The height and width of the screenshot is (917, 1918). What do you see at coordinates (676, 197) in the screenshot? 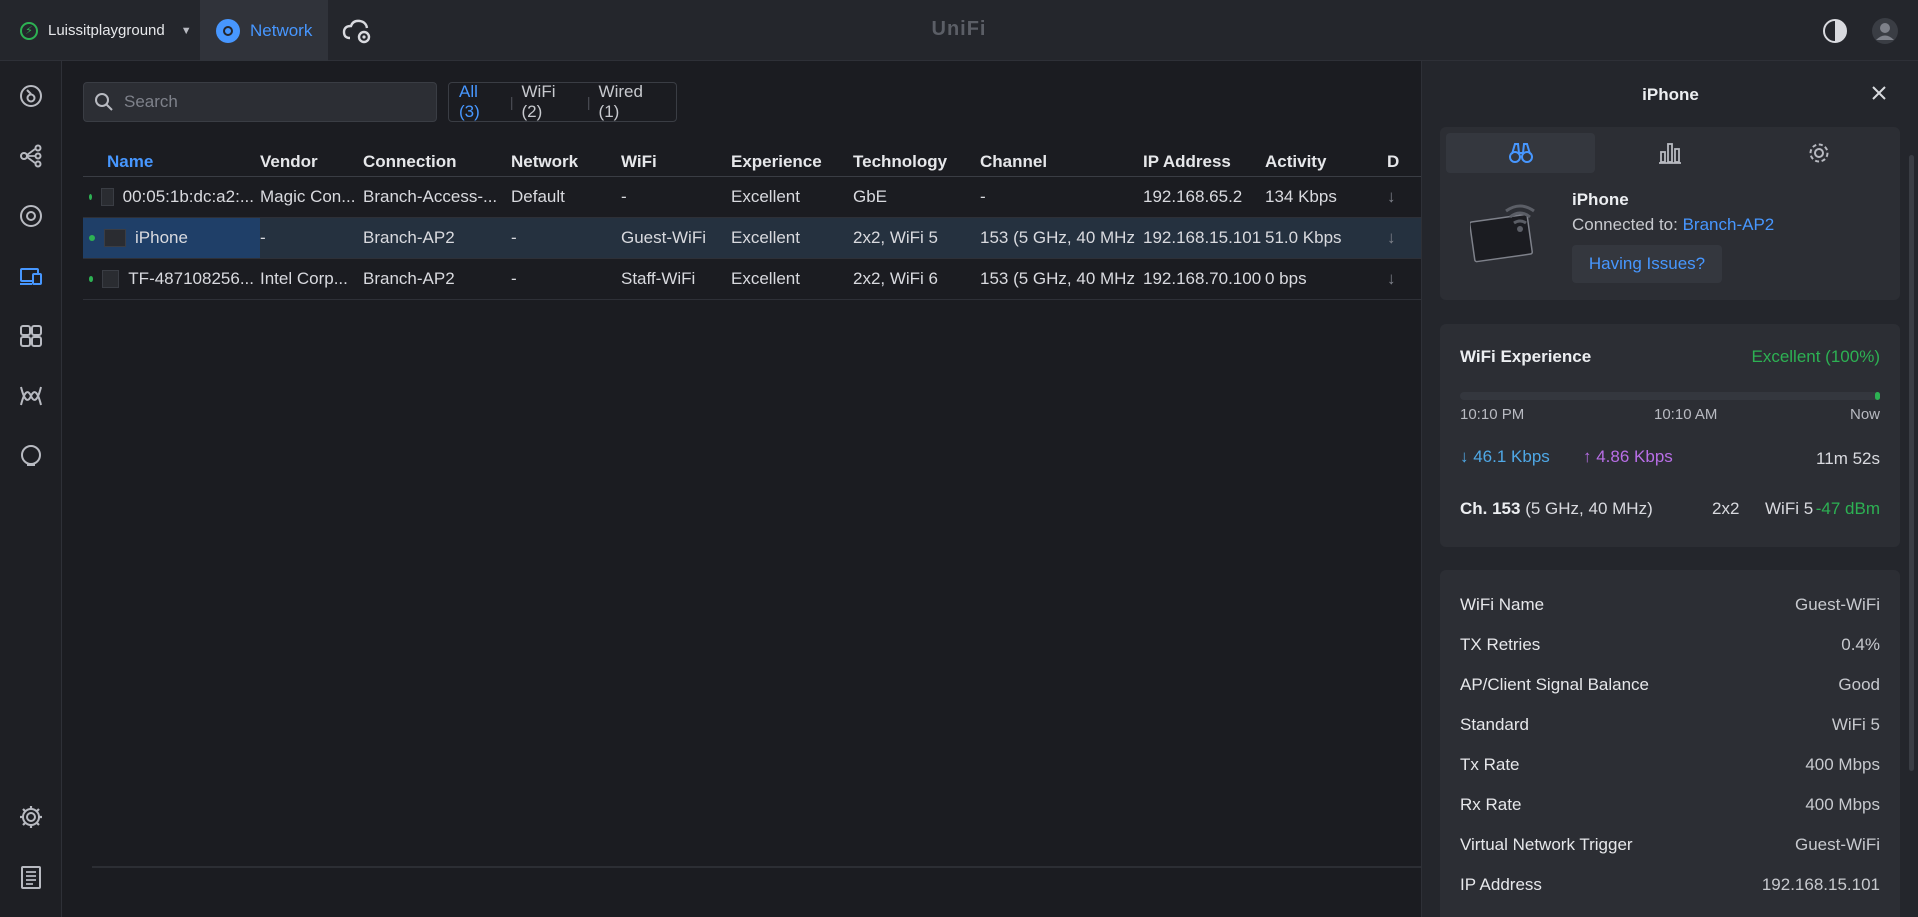
I see `client-wifi: -` at bounding box center [676, 197].